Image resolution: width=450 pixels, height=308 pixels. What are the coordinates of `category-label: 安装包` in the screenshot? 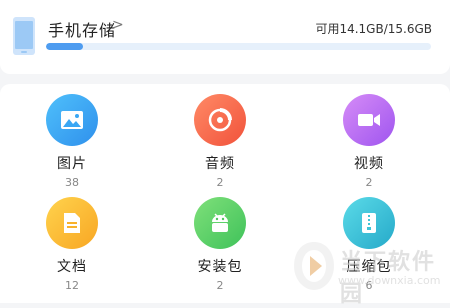 It's located at (220, 267).